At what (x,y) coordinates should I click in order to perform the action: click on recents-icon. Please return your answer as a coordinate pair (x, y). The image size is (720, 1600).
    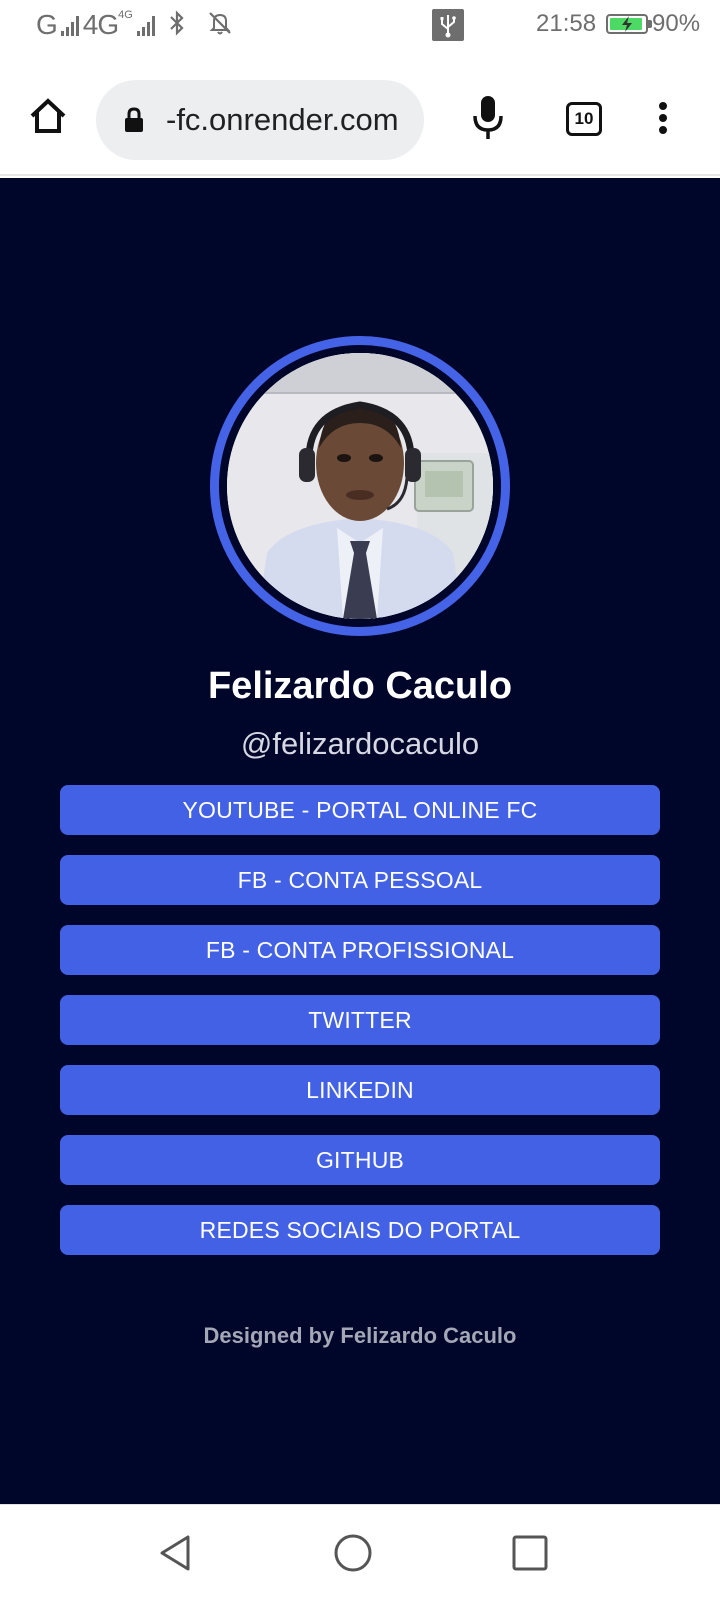
    Looking at the image, I should click on (530, 1553).